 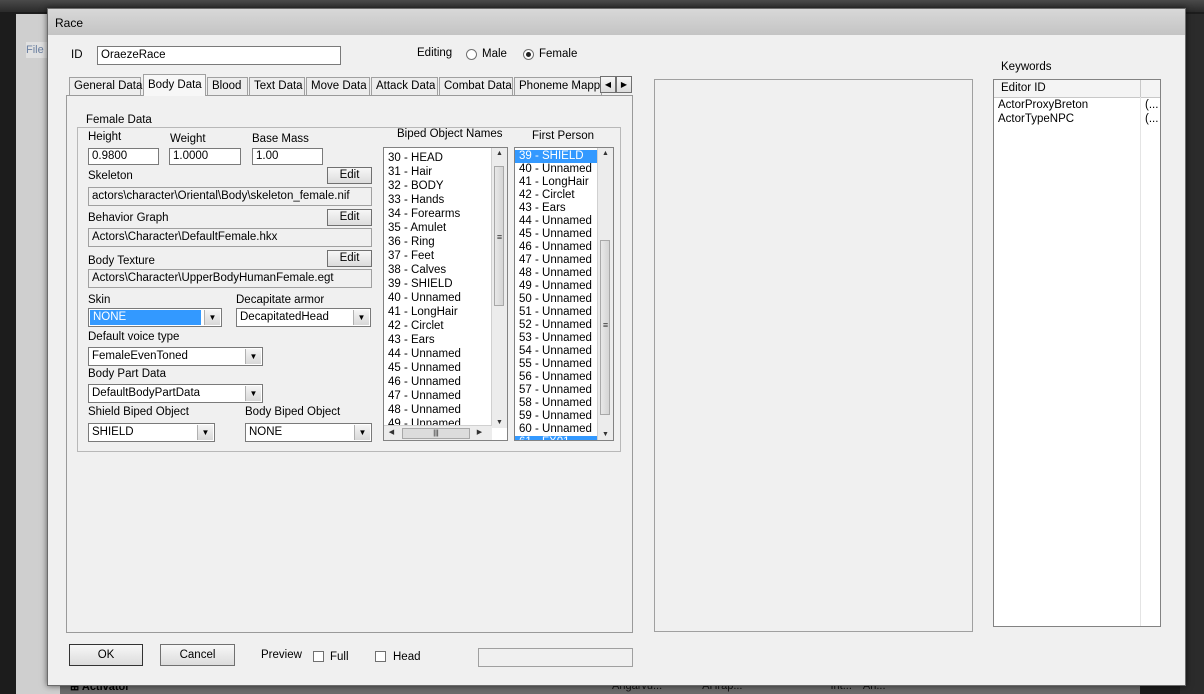 I want to click on keywords-column-header: Editor ID, so click(x=1067, y=89).